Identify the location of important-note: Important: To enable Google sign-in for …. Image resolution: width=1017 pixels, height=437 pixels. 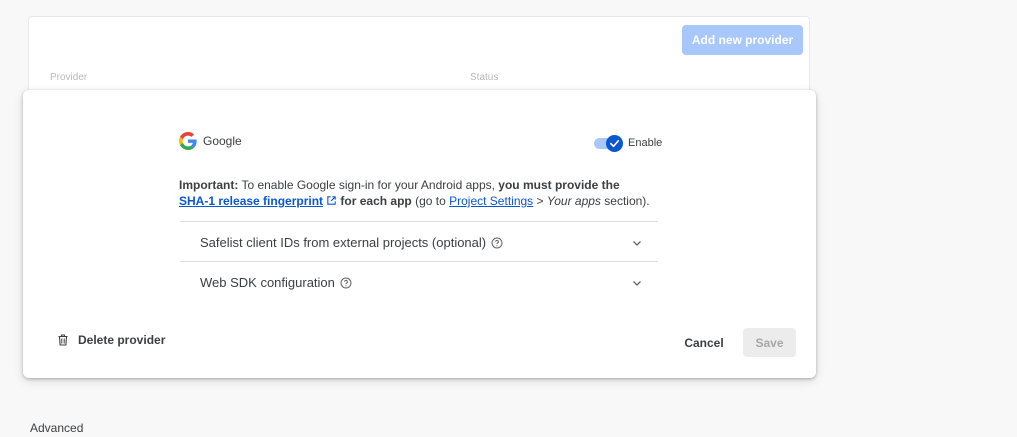
(419, 193).